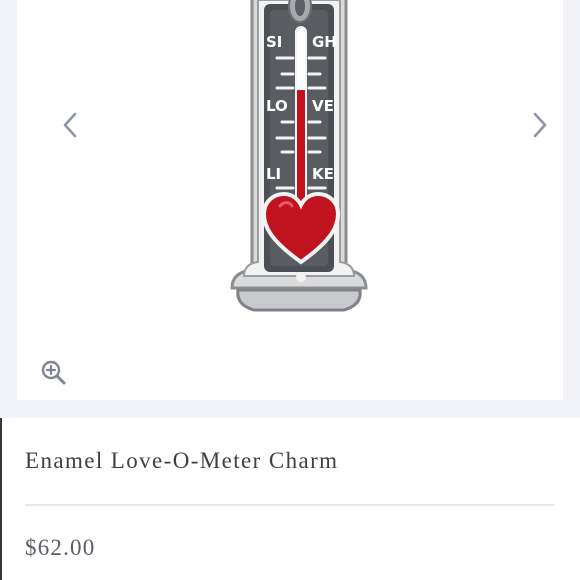 The width and height of the screenshot is (580, 580). I want to click on charm-word-left-2: LO, so click(277, 106).